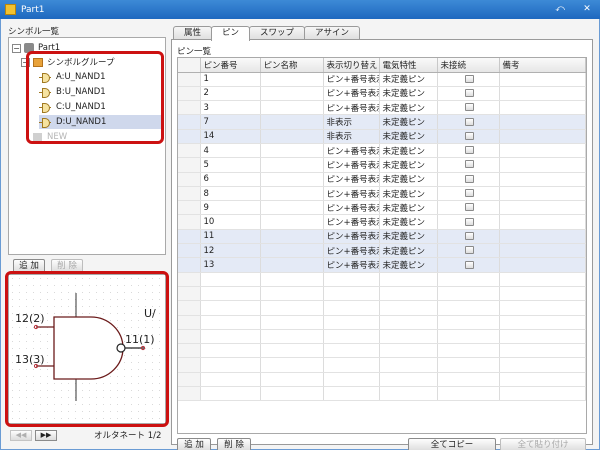  I want to click on pin-number-cell: 9, so click(230, 208).